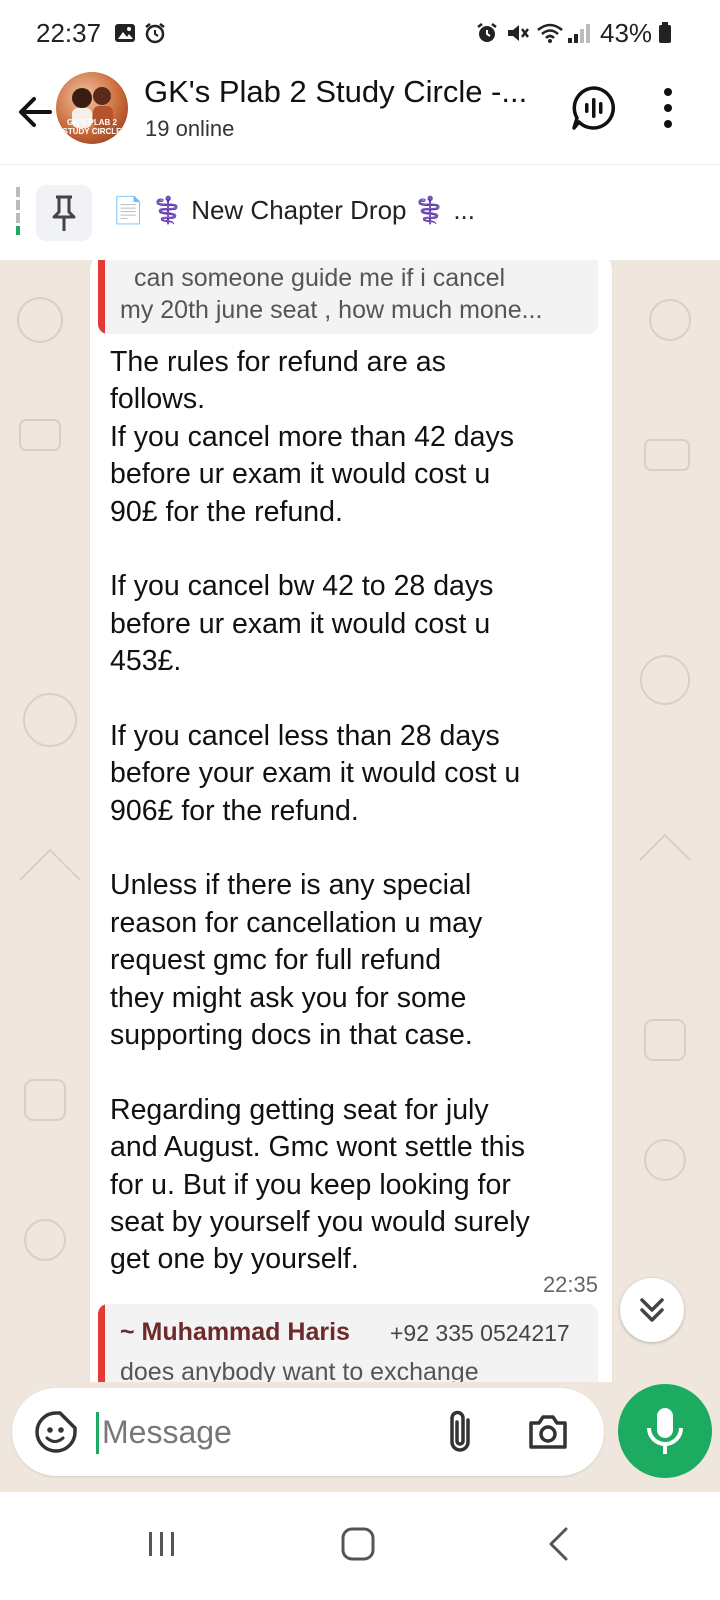 This screenshot has width=720, height=1600. I want to click on message-line: 453£., so click(146, 661).